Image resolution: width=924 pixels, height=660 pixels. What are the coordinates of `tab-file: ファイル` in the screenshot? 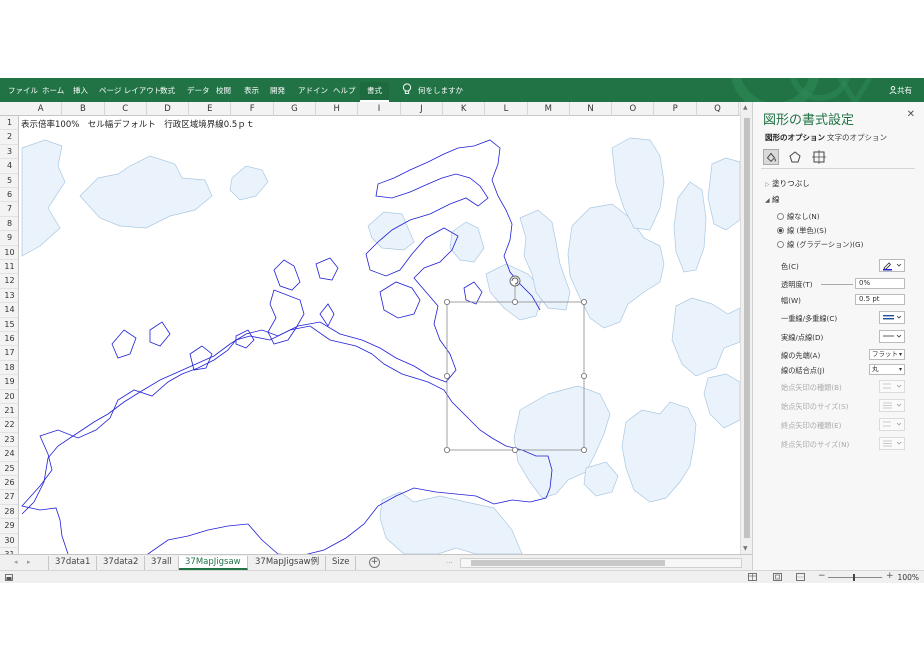 It's located at (23, 90).